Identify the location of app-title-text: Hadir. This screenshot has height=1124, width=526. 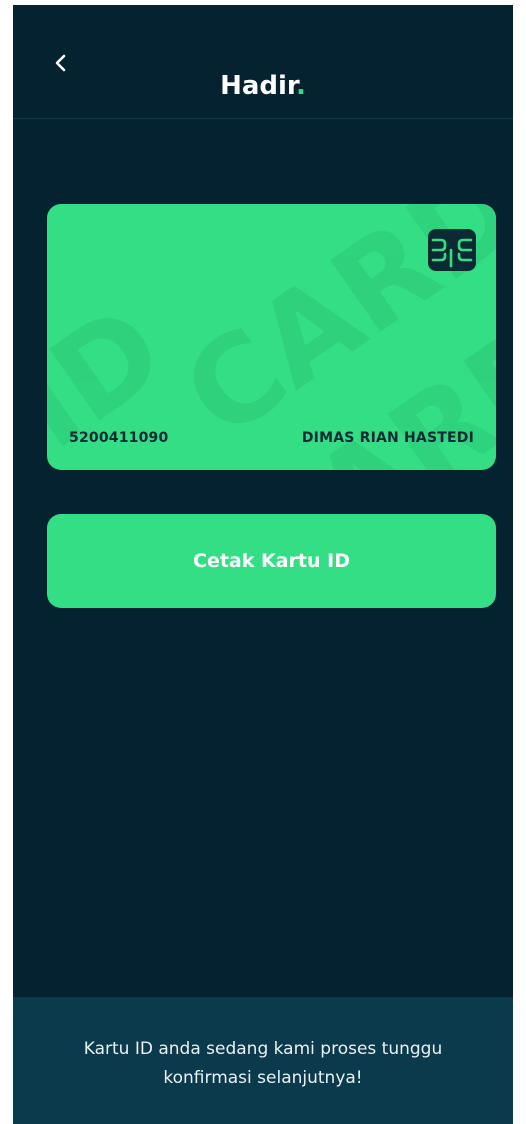
(258, 86).